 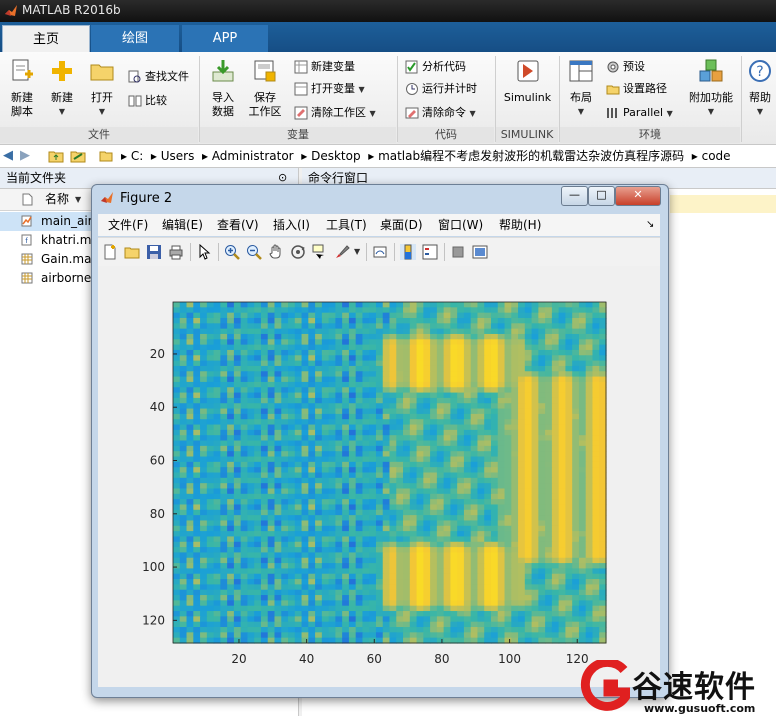 I want to click on breadcrumb-item: Users, so click(x=178, y=156).